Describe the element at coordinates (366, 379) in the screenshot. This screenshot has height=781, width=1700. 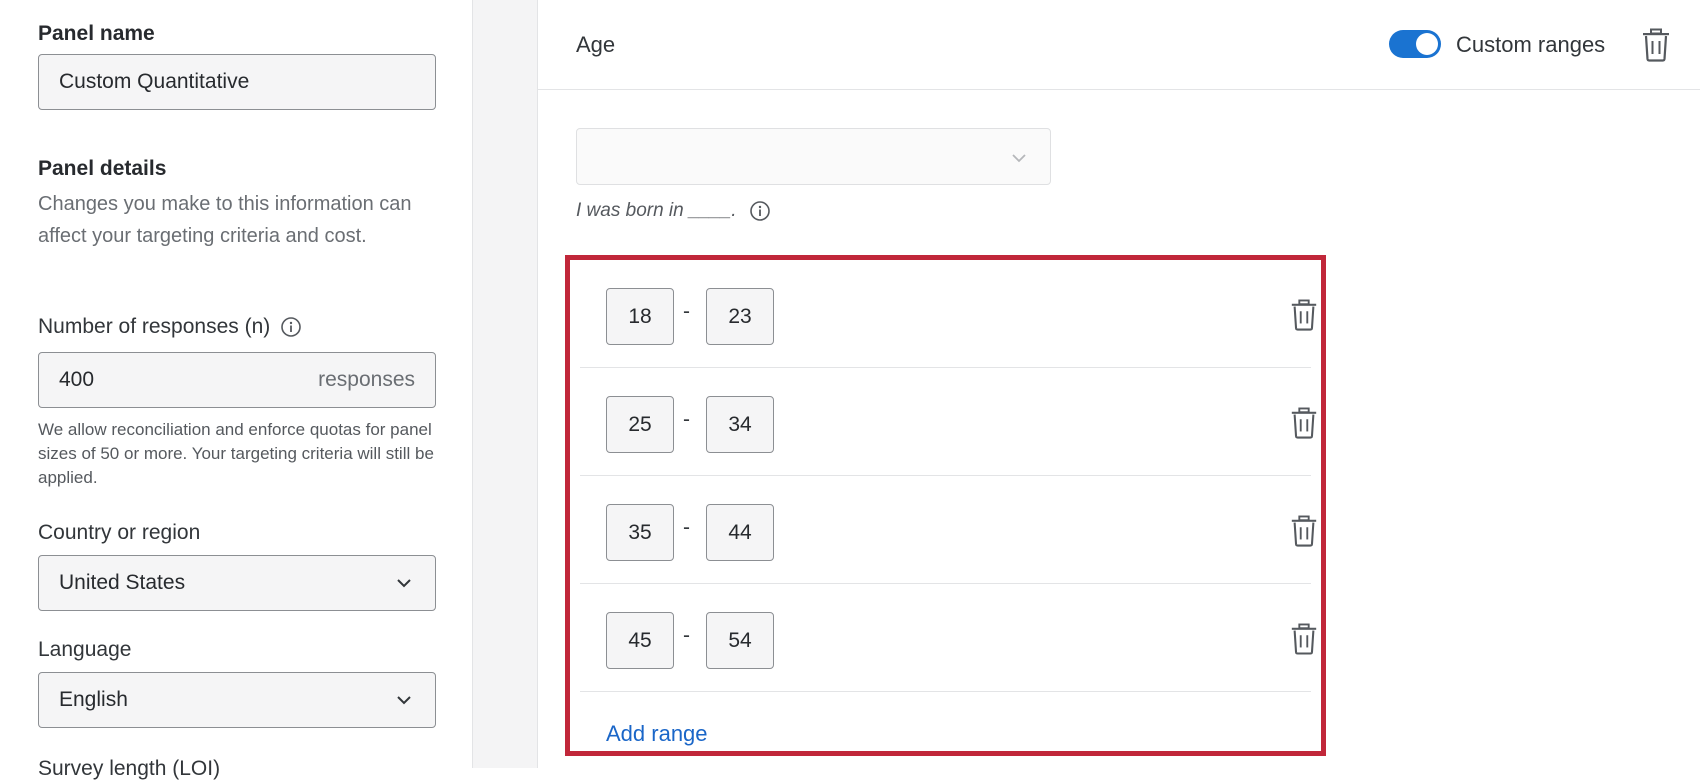
I see `responses-suffix: responses` at that location.